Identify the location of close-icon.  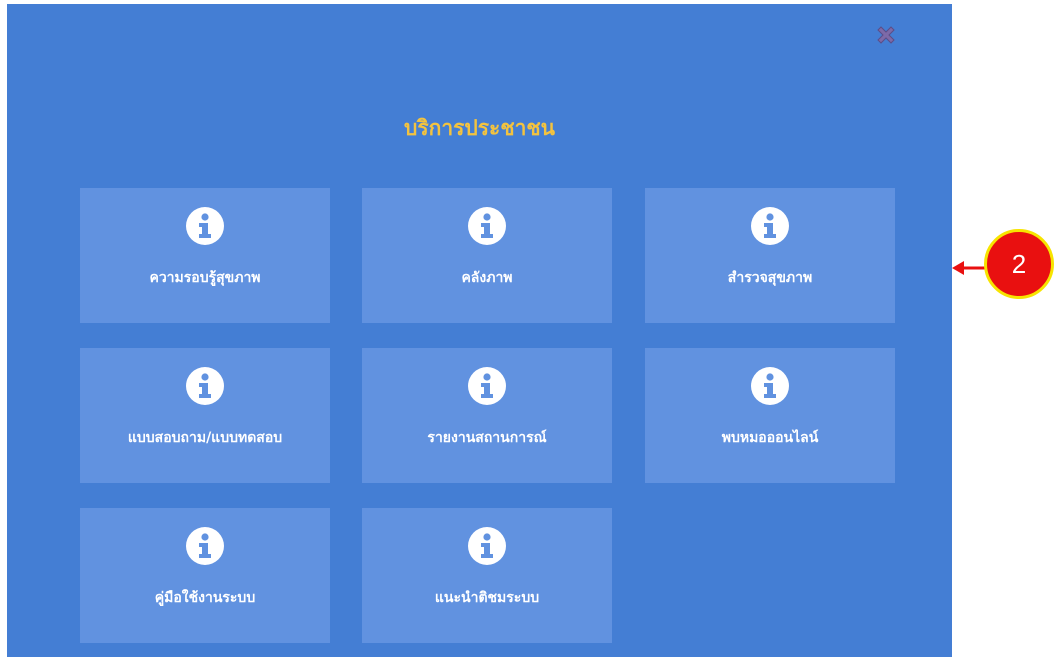
(886, 35).